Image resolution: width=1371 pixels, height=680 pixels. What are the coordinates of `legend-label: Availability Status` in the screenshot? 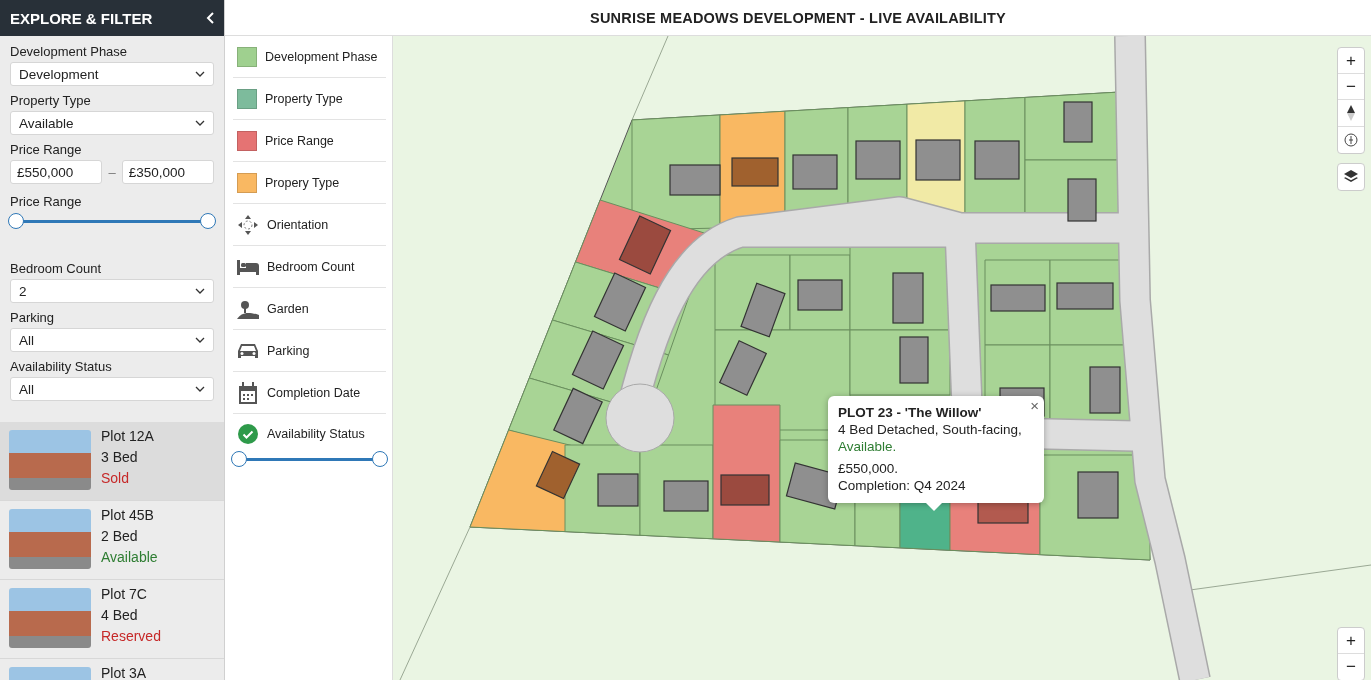 It's located at (316, 434).